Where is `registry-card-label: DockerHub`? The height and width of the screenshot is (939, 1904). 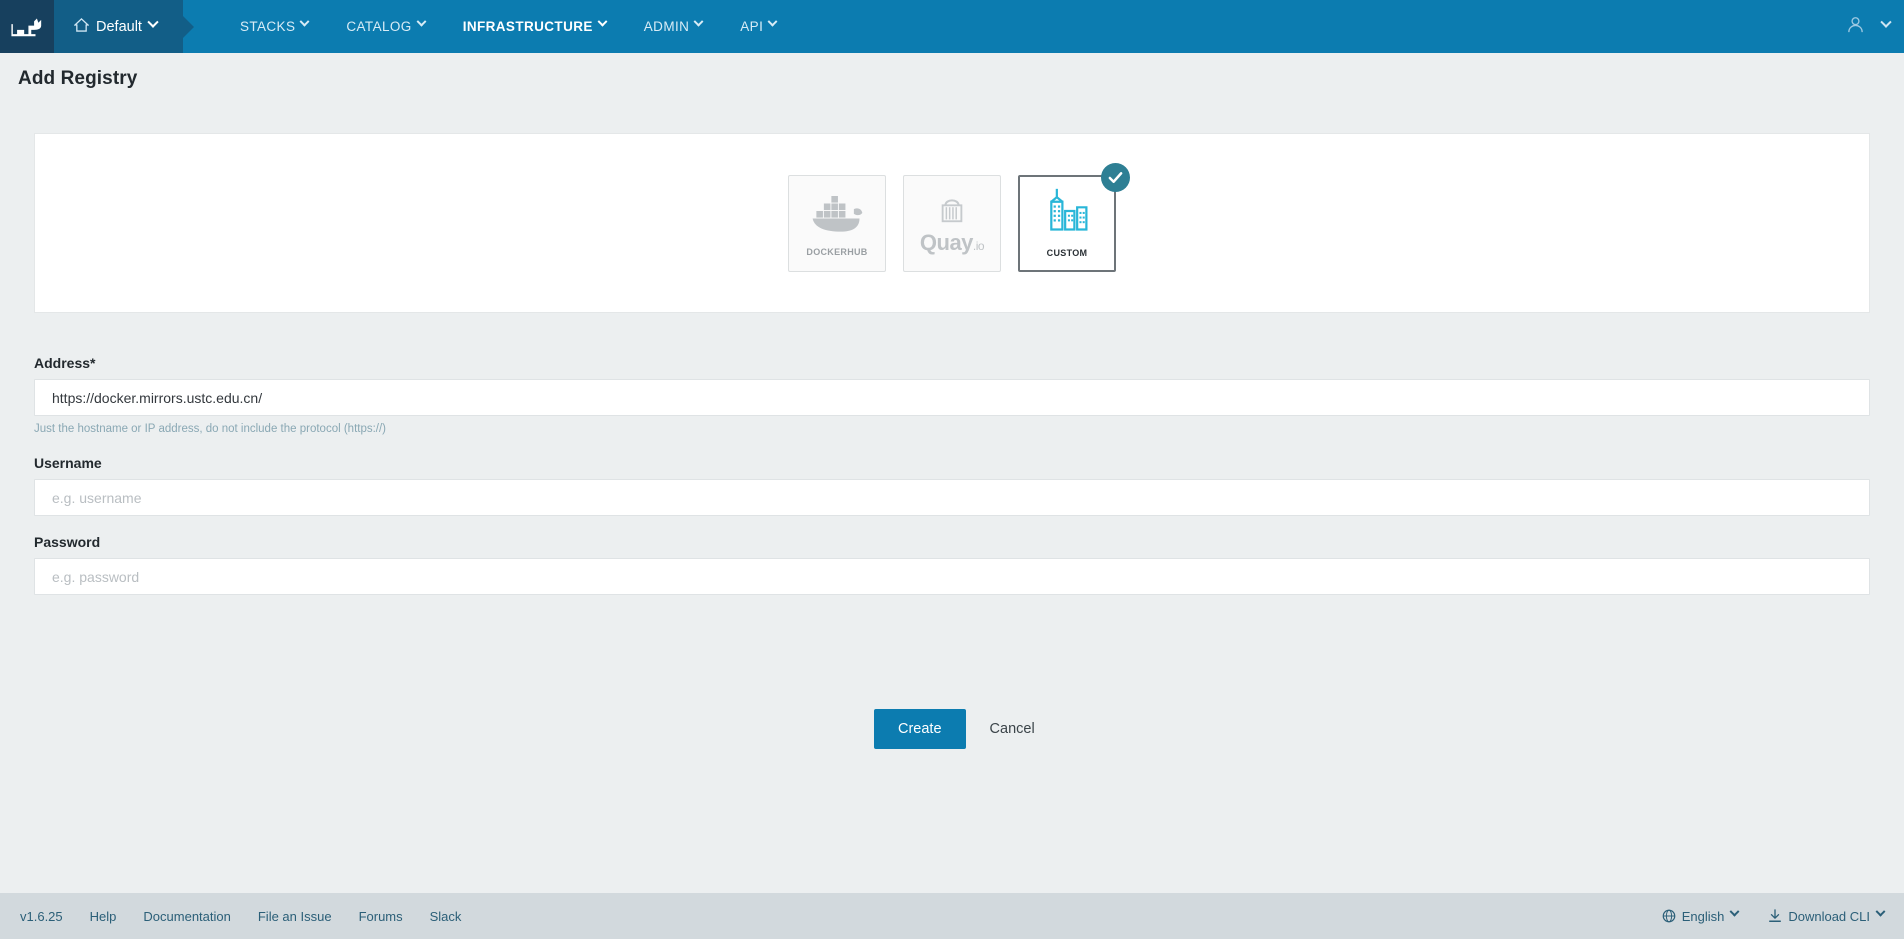
registry-card-label: DockerHub is located at coordinates (837, 250).